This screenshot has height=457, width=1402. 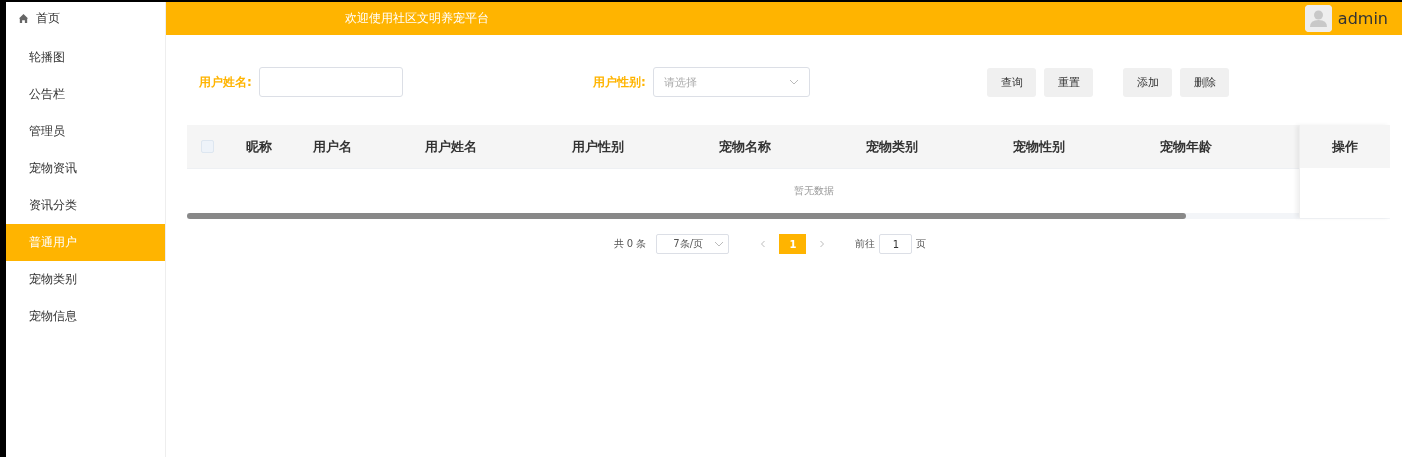 What do you see at coordinates (85, 18) in the screenshot?
I see `sidebar-item: 首页` at bounding box center [85, 18].